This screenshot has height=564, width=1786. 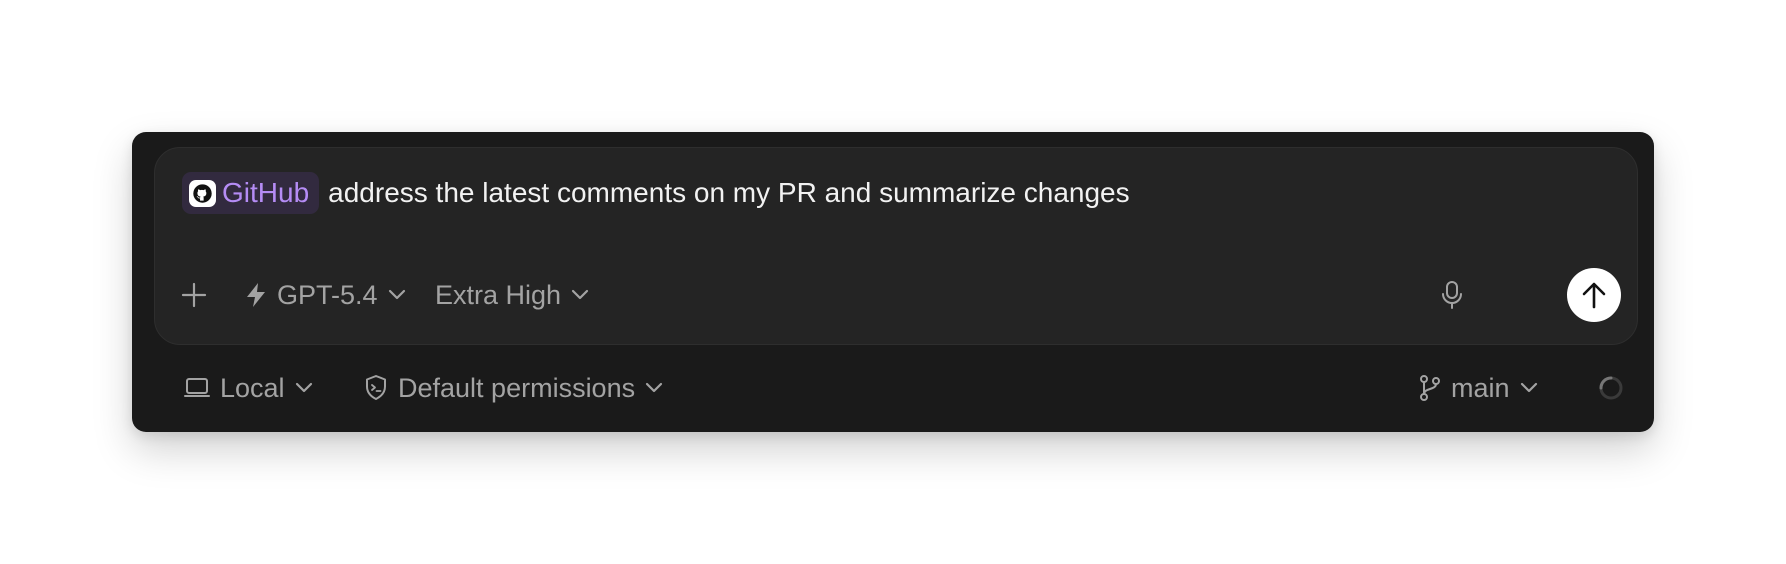 What do you see at coordinates (1430, 388) in the screenshot?
I see `git-branch-icon` at bounding box center [1430, 388].